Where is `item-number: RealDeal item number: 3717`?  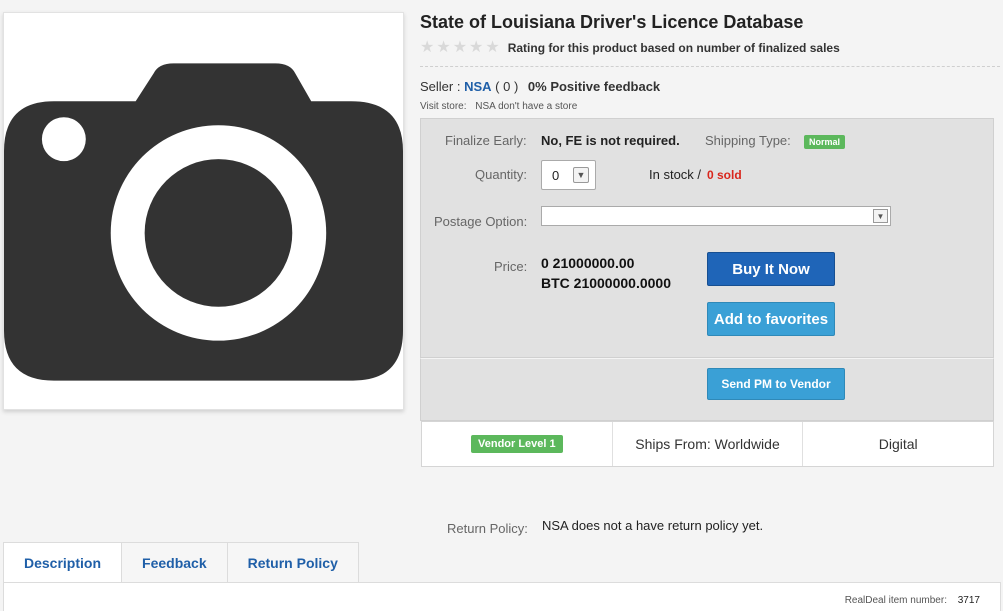
item-number: RealDeal item number: 3717 is located at coordinates (912, 600).